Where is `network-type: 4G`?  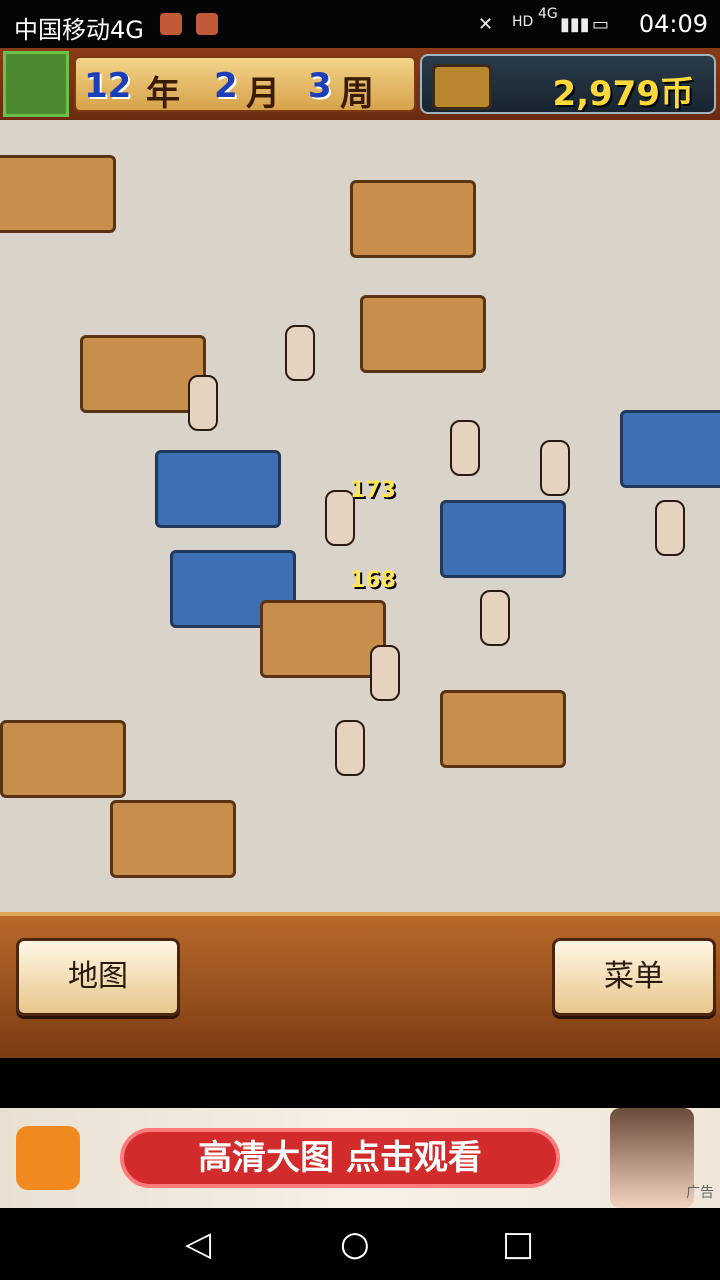
network-type: 4G is located at coordinates (548, 14).